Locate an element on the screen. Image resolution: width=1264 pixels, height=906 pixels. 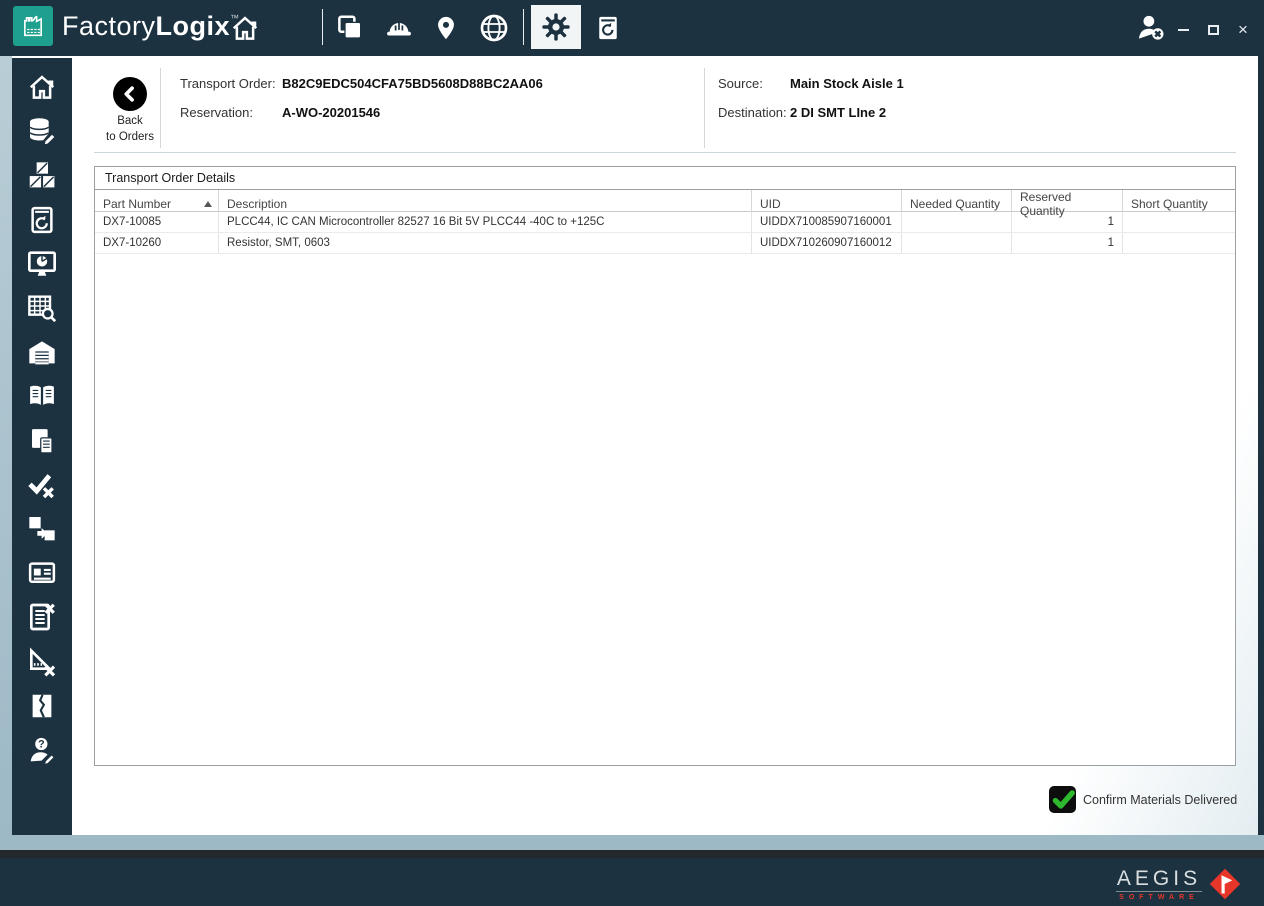
section-divider is located at coordinates (665, 152).